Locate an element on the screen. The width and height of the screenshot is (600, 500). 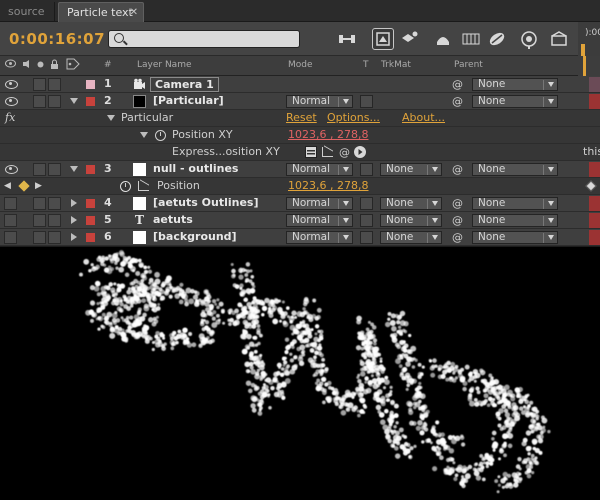
layer-row-particular: 2 [Particular] Normal @ None is located at coordinates (300, 101).